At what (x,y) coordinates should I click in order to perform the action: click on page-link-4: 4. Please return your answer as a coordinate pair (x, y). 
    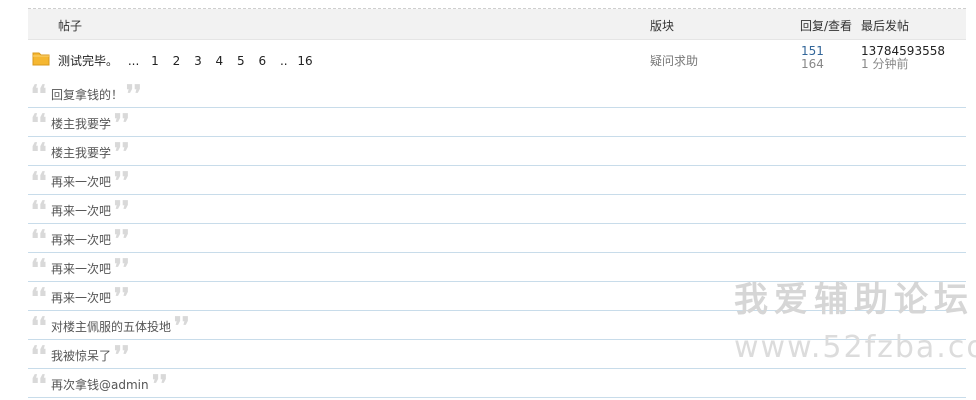
    Looking at the image, I should click on (220, 61).